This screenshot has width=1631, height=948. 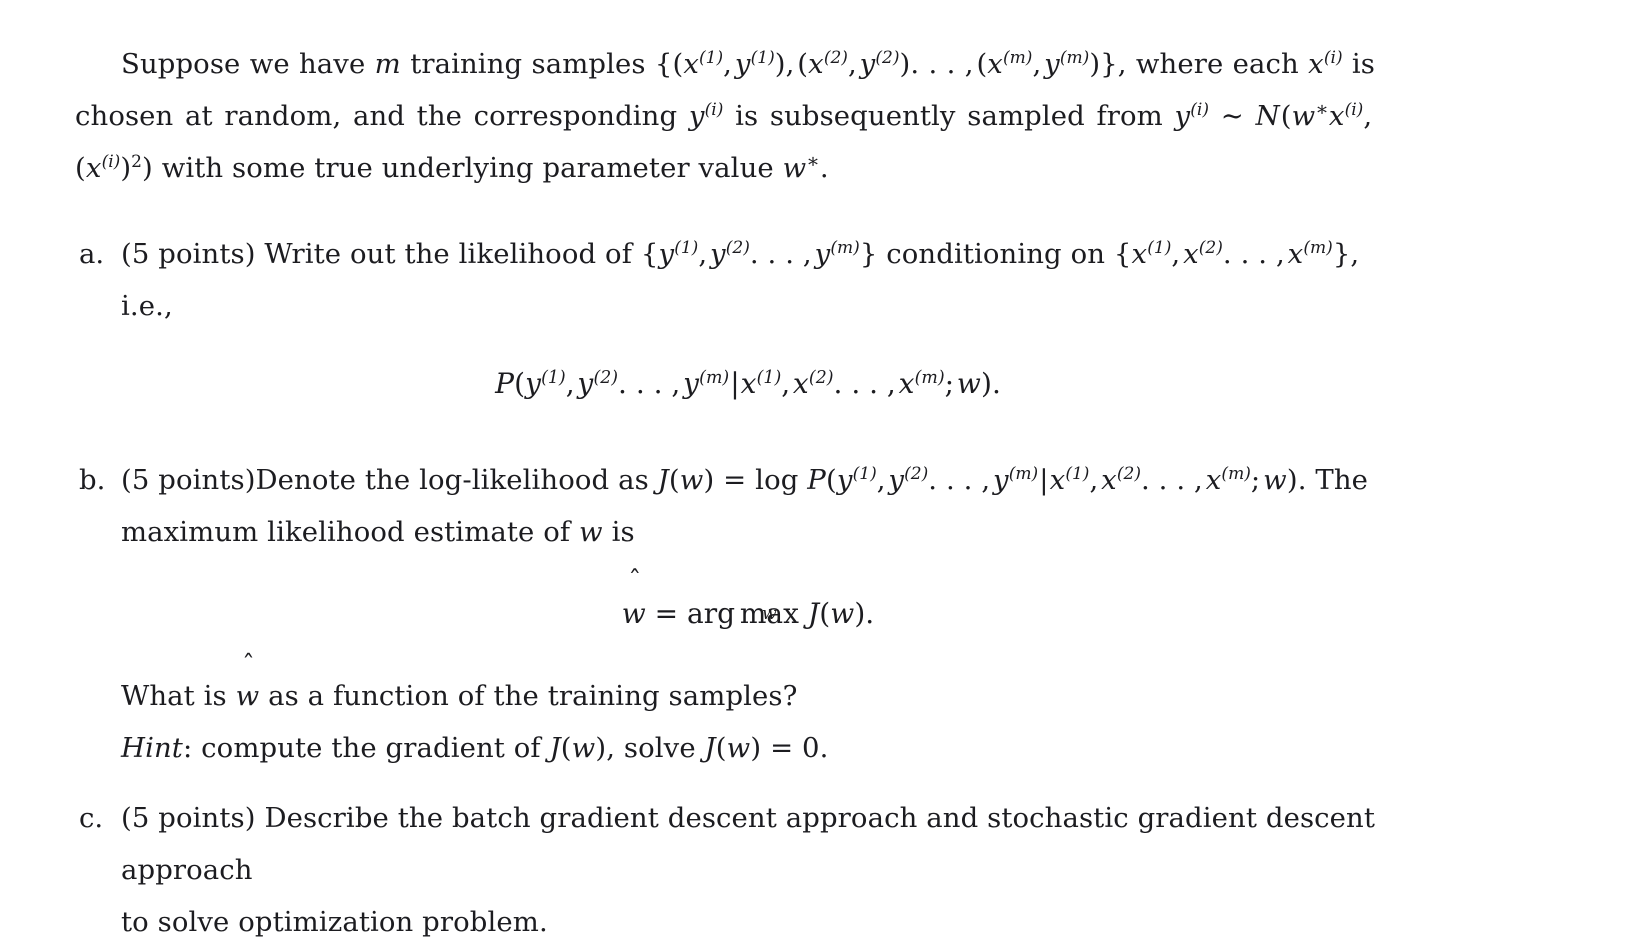 What do you see at coordinates (887, 58) in the screenshot?
I see `superscript-2-b: (2)` at bounding box center [887, 58].